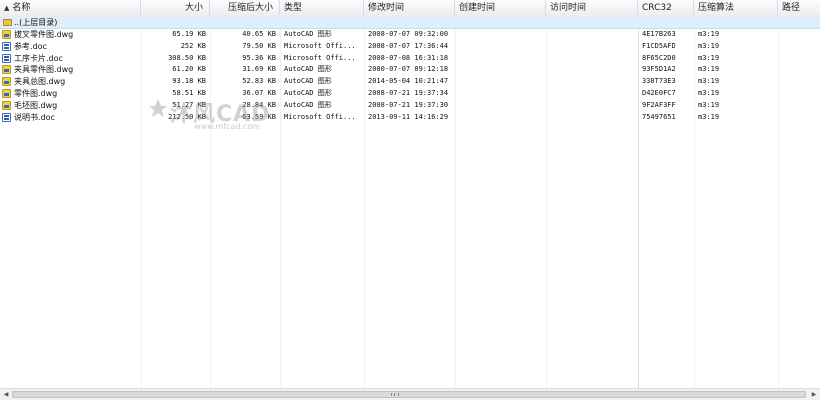  I want to click on packed-size-cell: 40.65 KB, so click(259, 34).